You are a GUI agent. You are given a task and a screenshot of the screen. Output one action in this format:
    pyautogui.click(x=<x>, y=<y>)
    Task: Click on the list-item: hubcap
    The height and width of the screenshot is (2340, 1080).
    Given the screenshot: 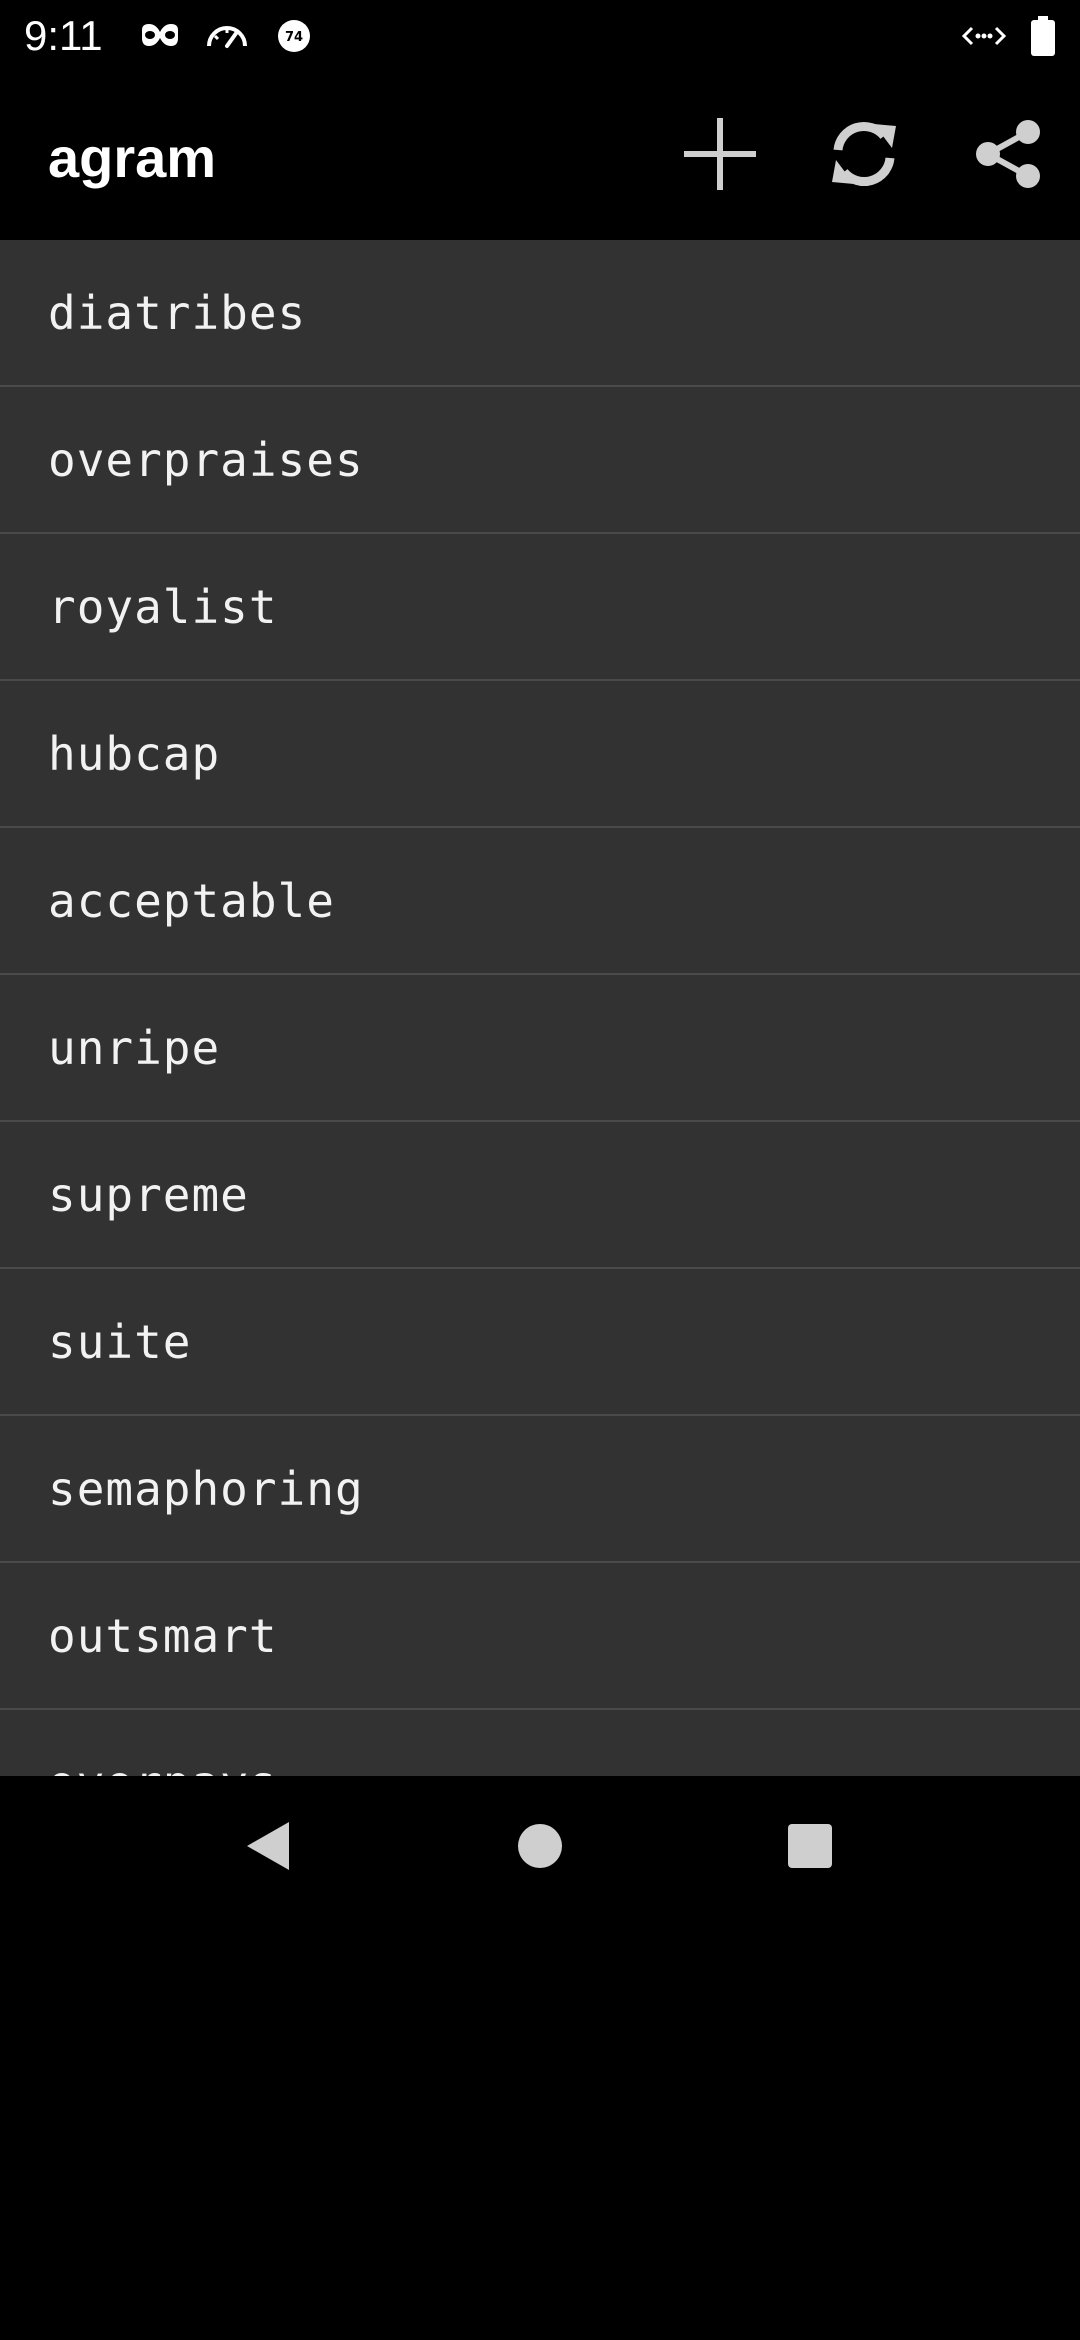 What is the action you would take?
    pyautogui.click(x=540, y=754)
    